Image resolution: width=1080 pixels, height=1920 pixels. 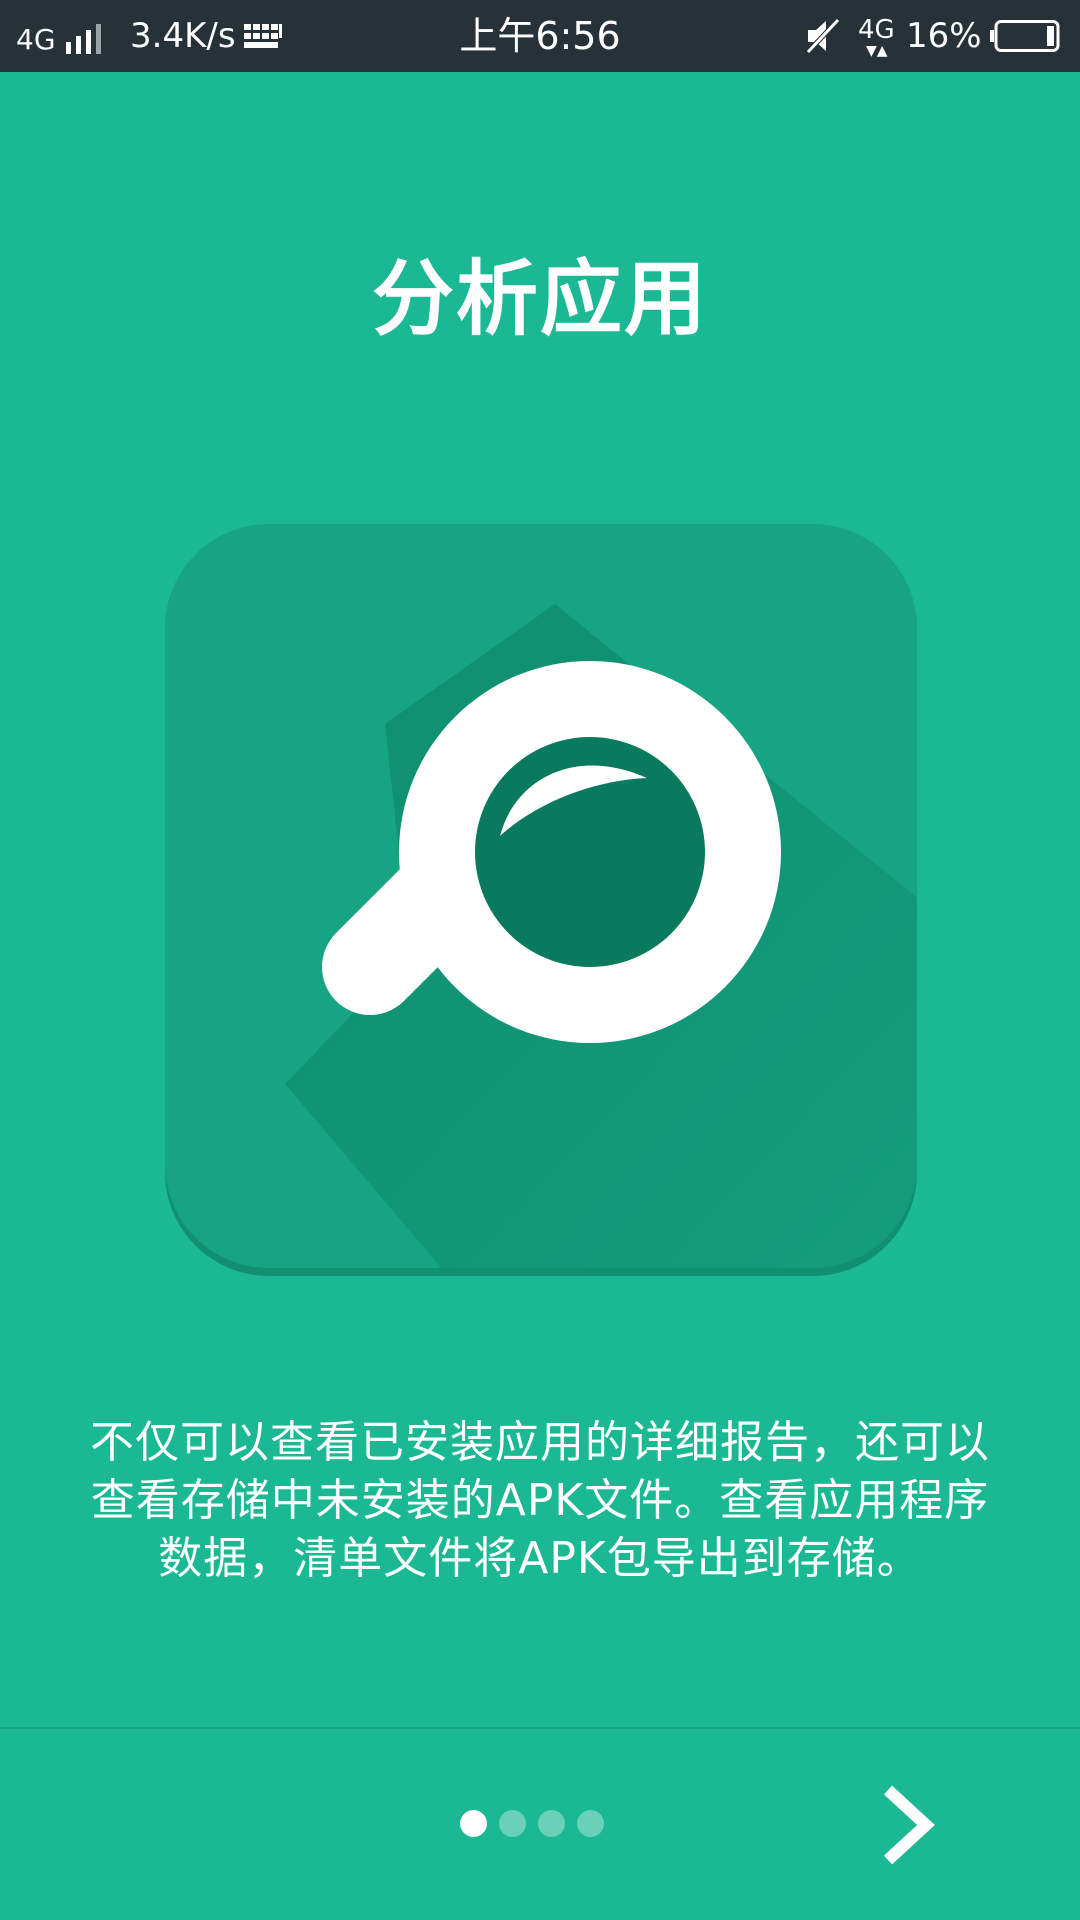 I want to click on description-line: 查看存储中未安装的APK文件。查看应用程序, so click(x=540, y=1500).